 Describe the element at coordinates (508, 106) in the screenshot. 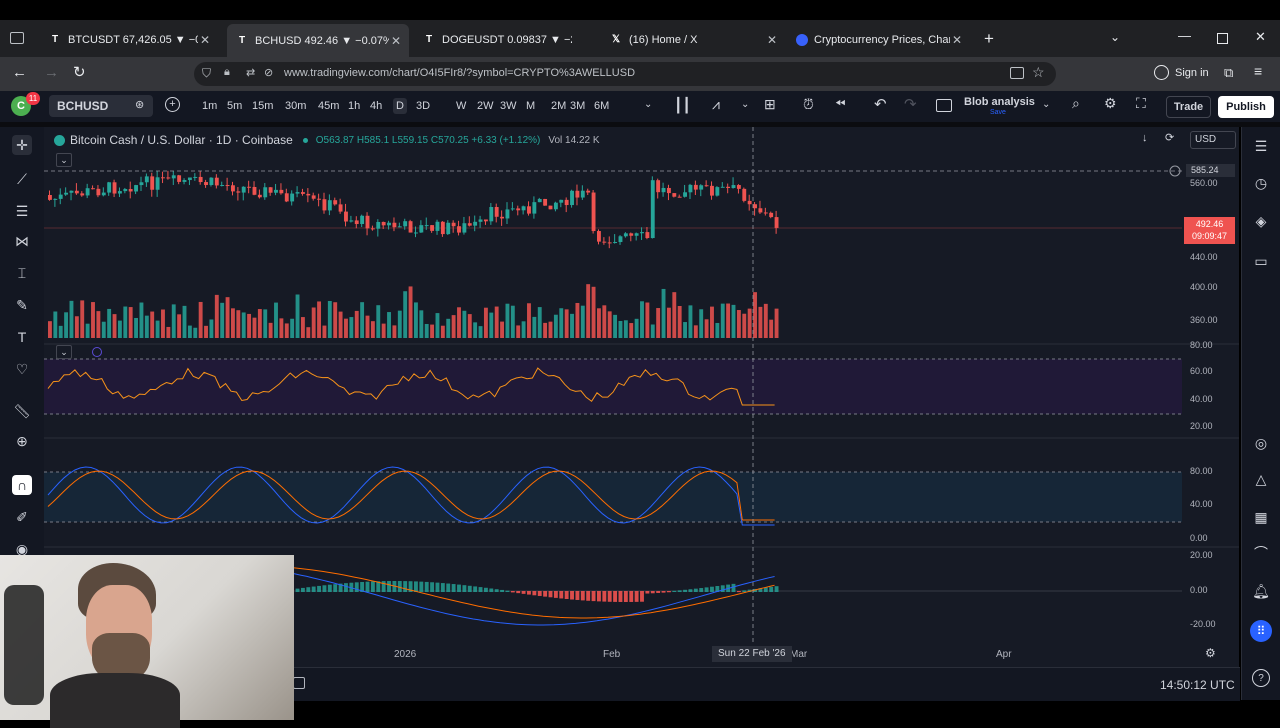

I see `timeframe-3w: 3W` at that location.